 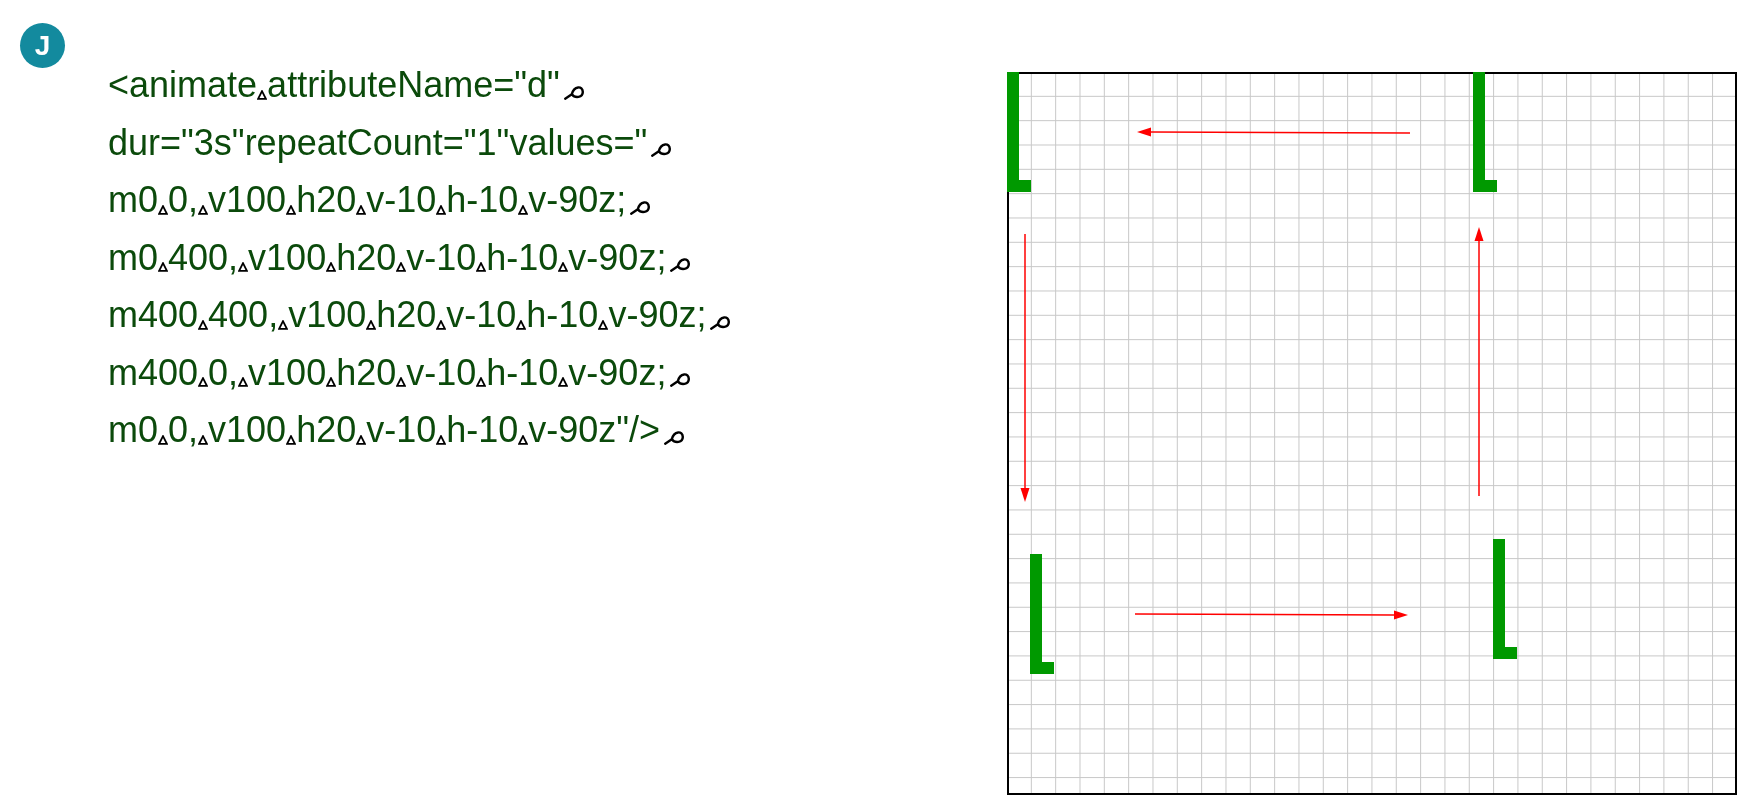 What do you see at coordinates (42, 45) in the screenshot?
I see `letter-badge: J` at bounding box center [42, 45].